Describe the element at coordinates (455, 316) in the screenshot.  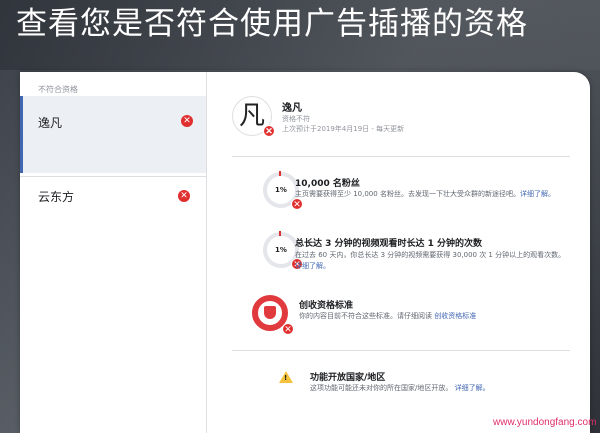
I see `standards-link: 创收资格标准` at that location.